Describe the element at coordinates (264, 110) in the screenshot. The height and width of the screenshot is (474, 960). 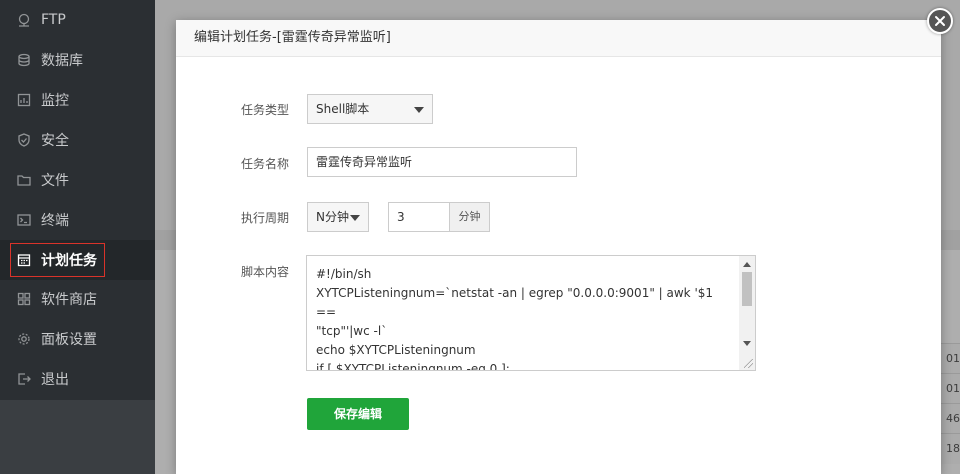
I see `task-type-label: 任务类型` at that location.